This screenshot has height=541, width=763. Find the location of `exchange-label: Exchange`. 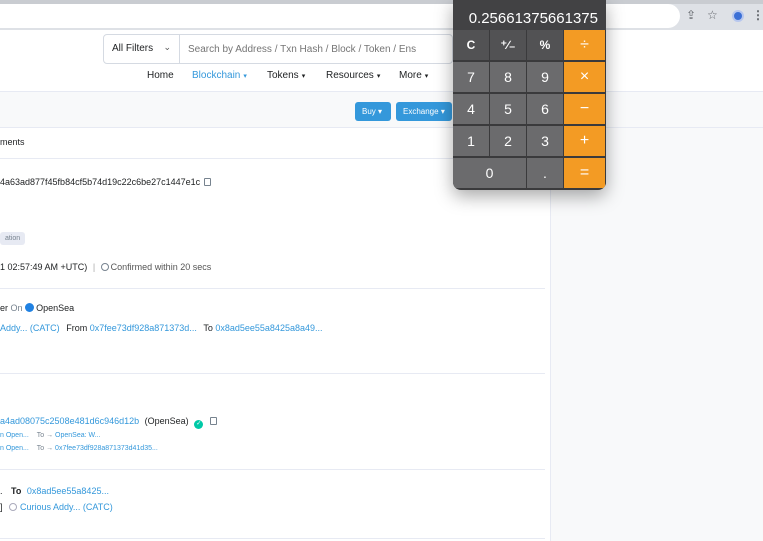

exchange-label: Exchange is located at coordinates (421, 111).